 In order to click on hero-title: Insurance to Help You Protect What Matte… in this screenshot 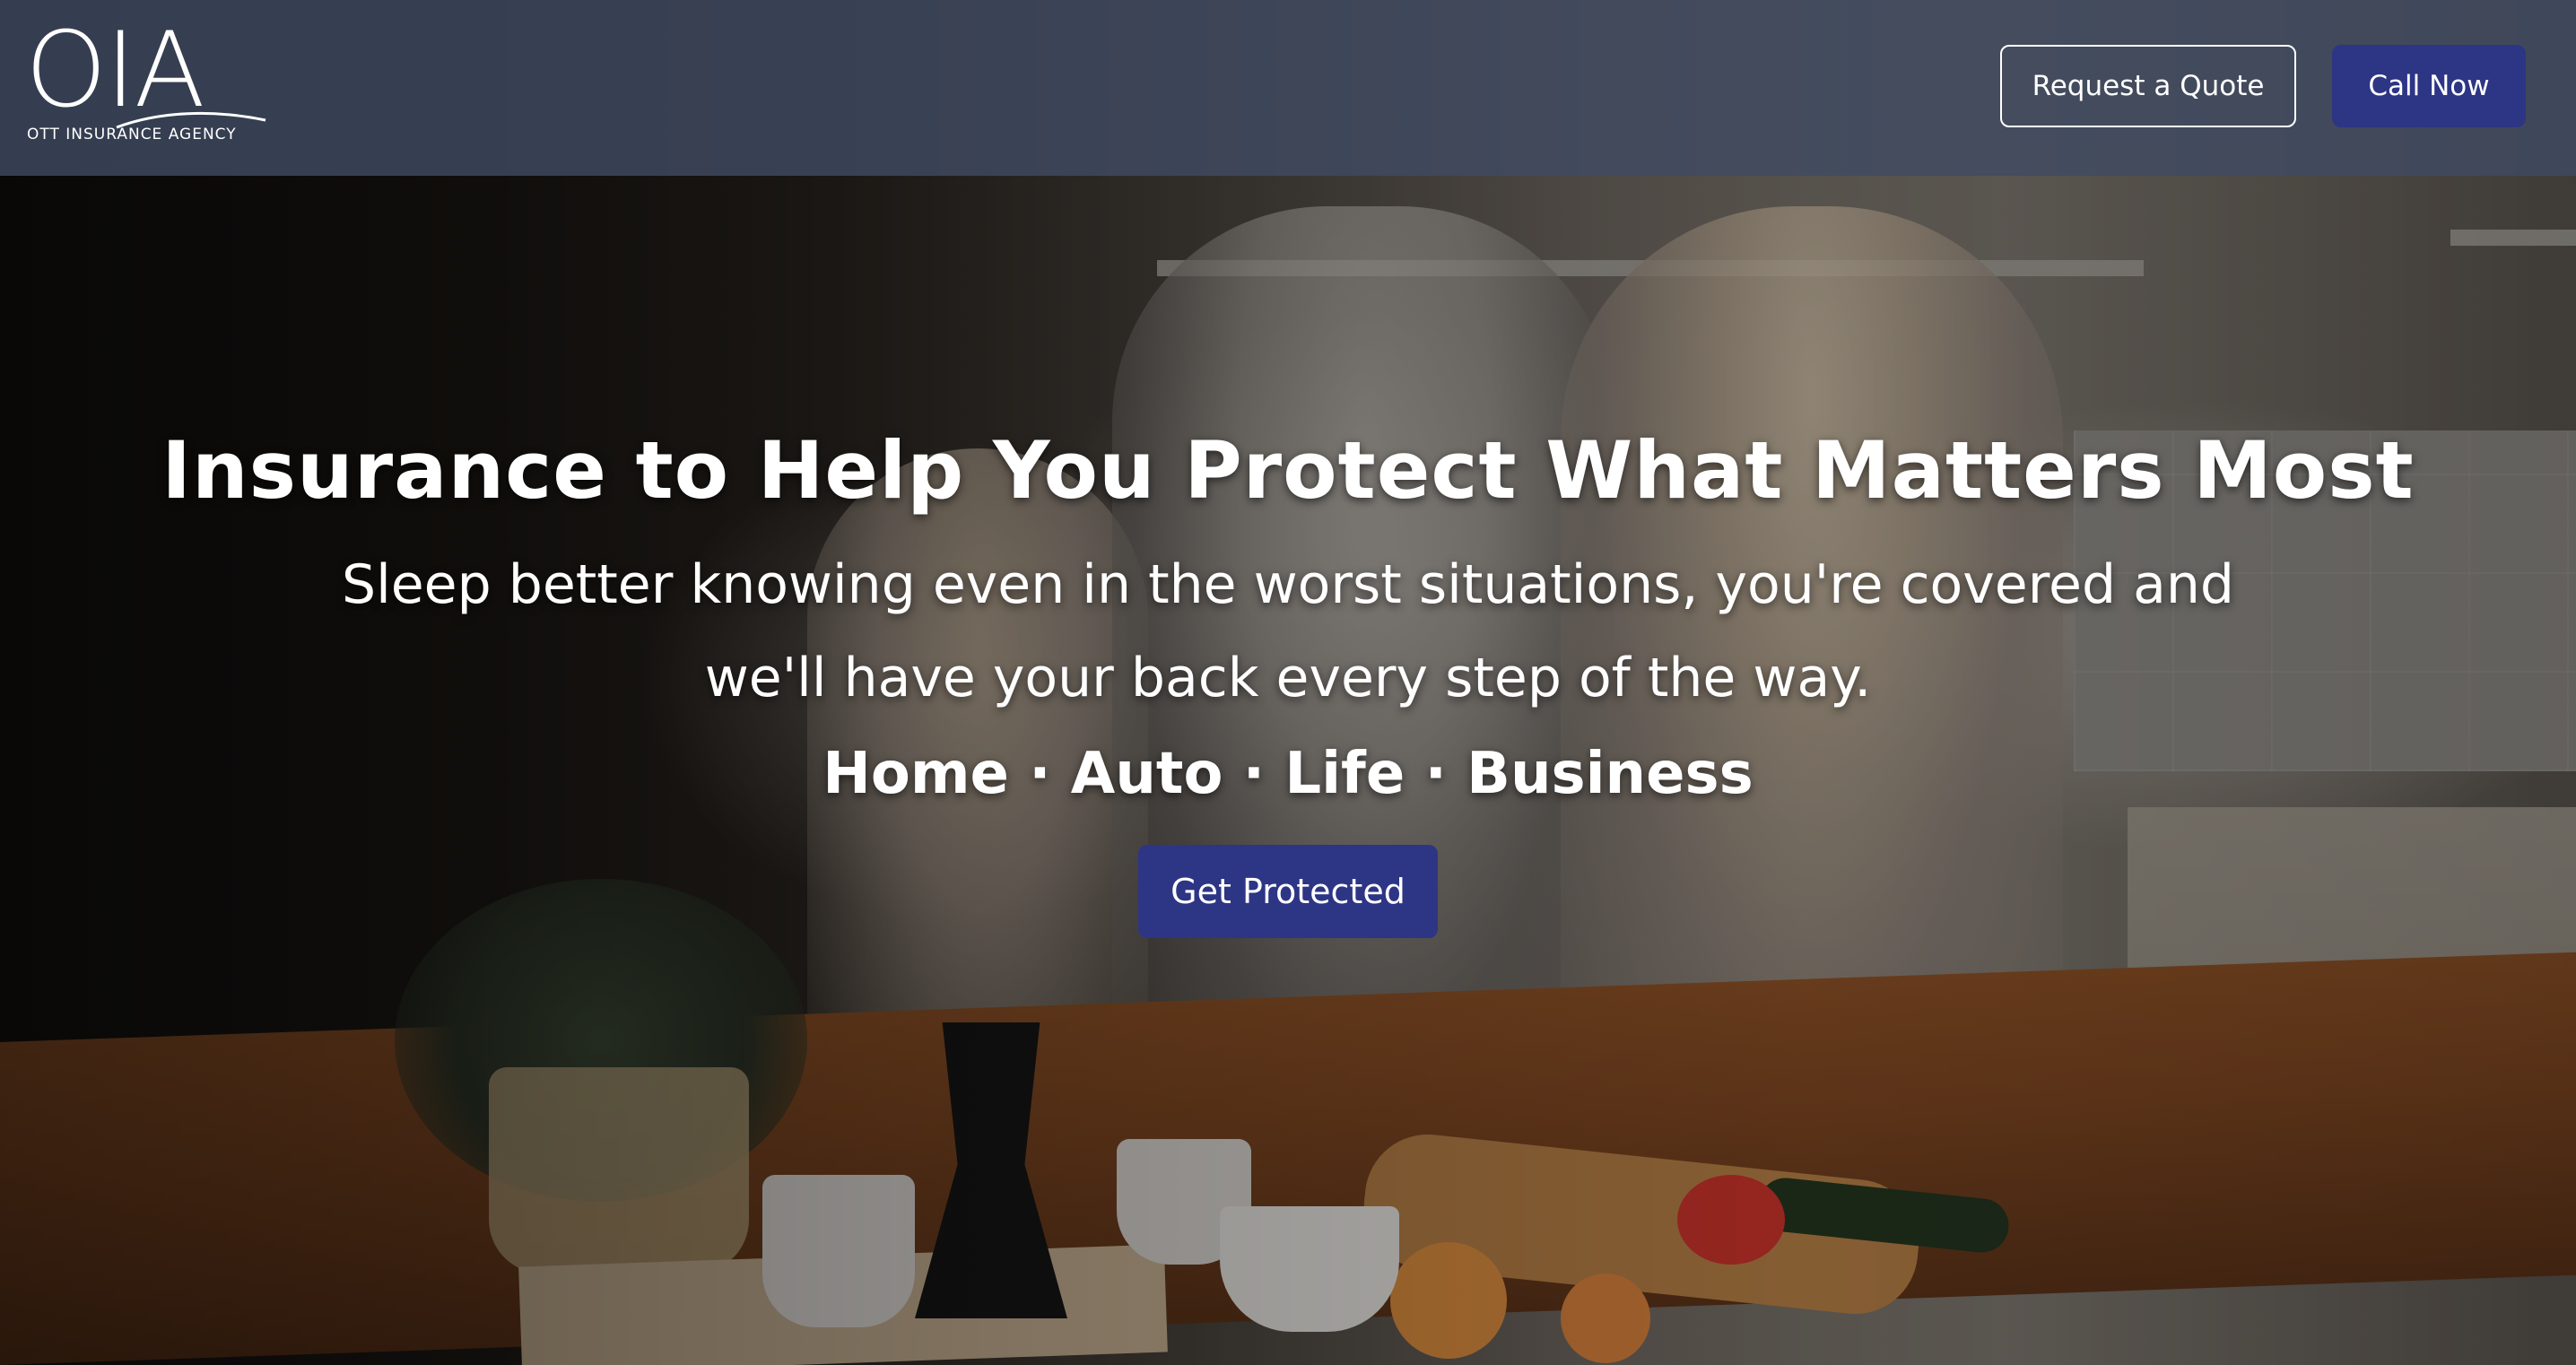, I will do `click(1288, 470)`.